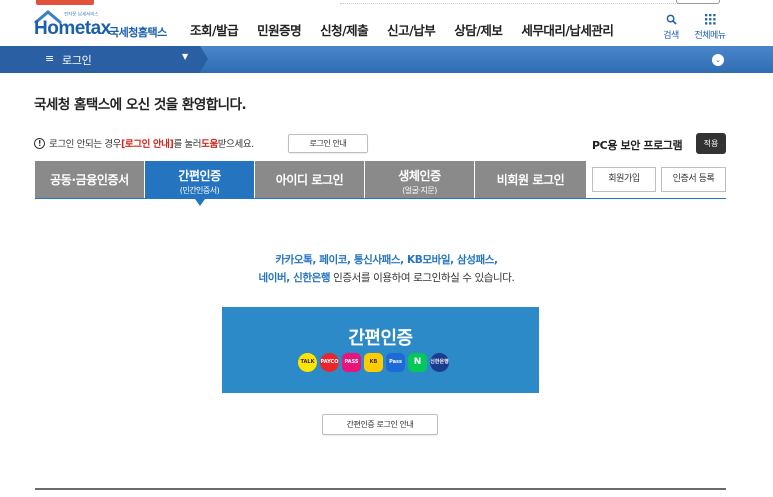 Image resolution: width=773 pixels, height=497 pixels. Describe the element at coordinates (386, 59) in the screenshot. I see `location-bar: ≡ 로그인 ▼ ⌄` at that location.